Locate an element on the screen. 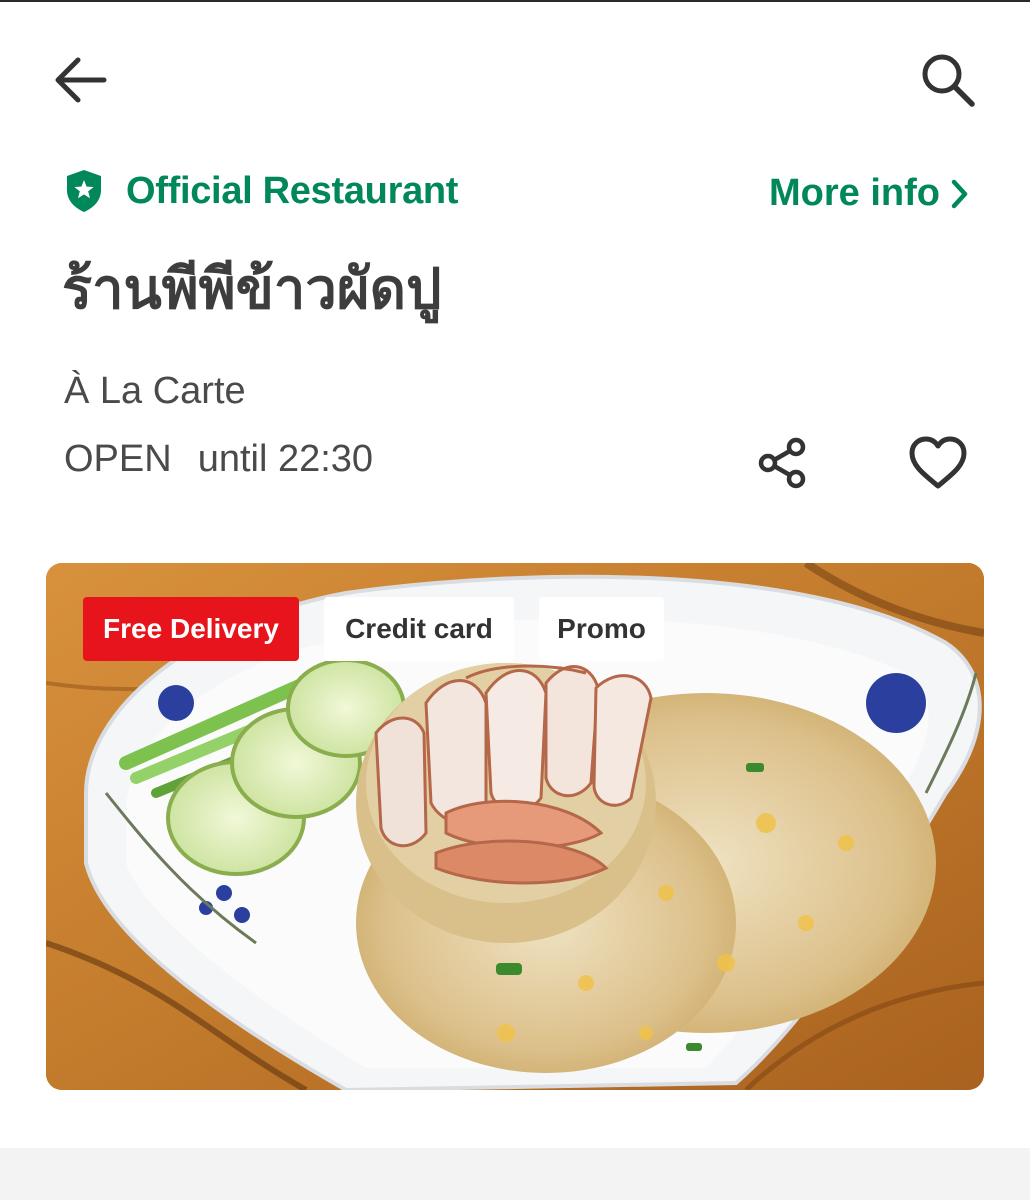  credit-card-tag: Credit card is located at coordinates (419, 629).